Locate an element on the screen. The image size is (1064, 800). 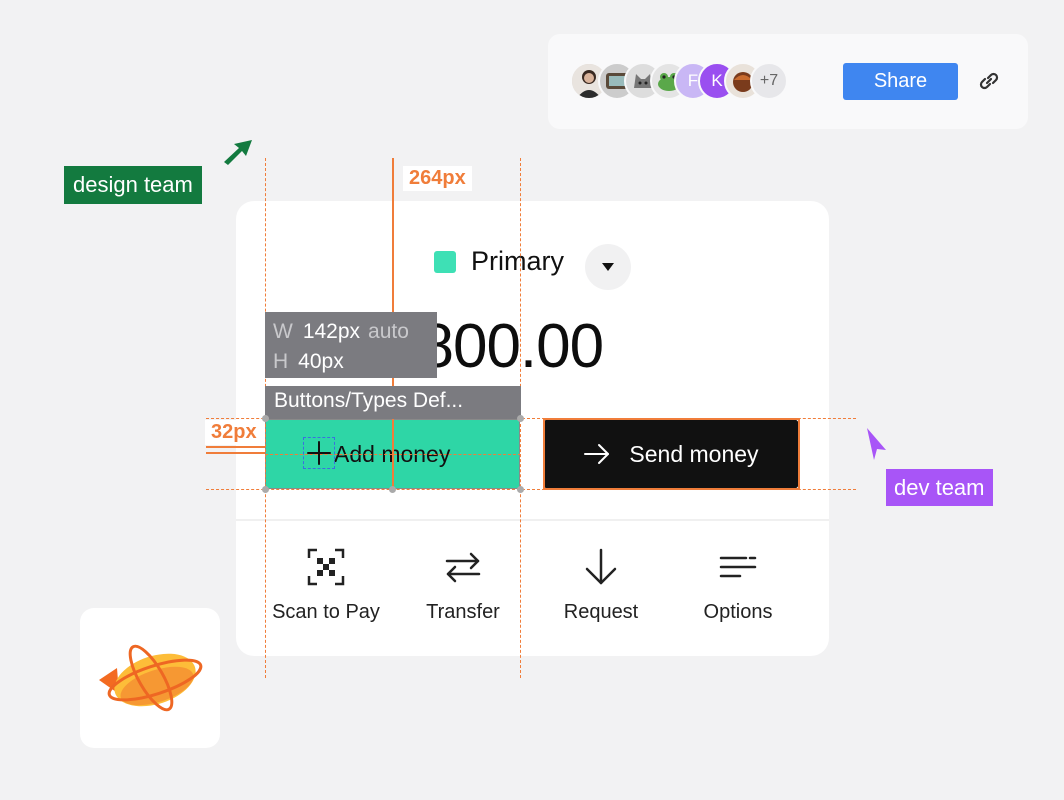
share-button: Share is located at coordinates (900, 81).